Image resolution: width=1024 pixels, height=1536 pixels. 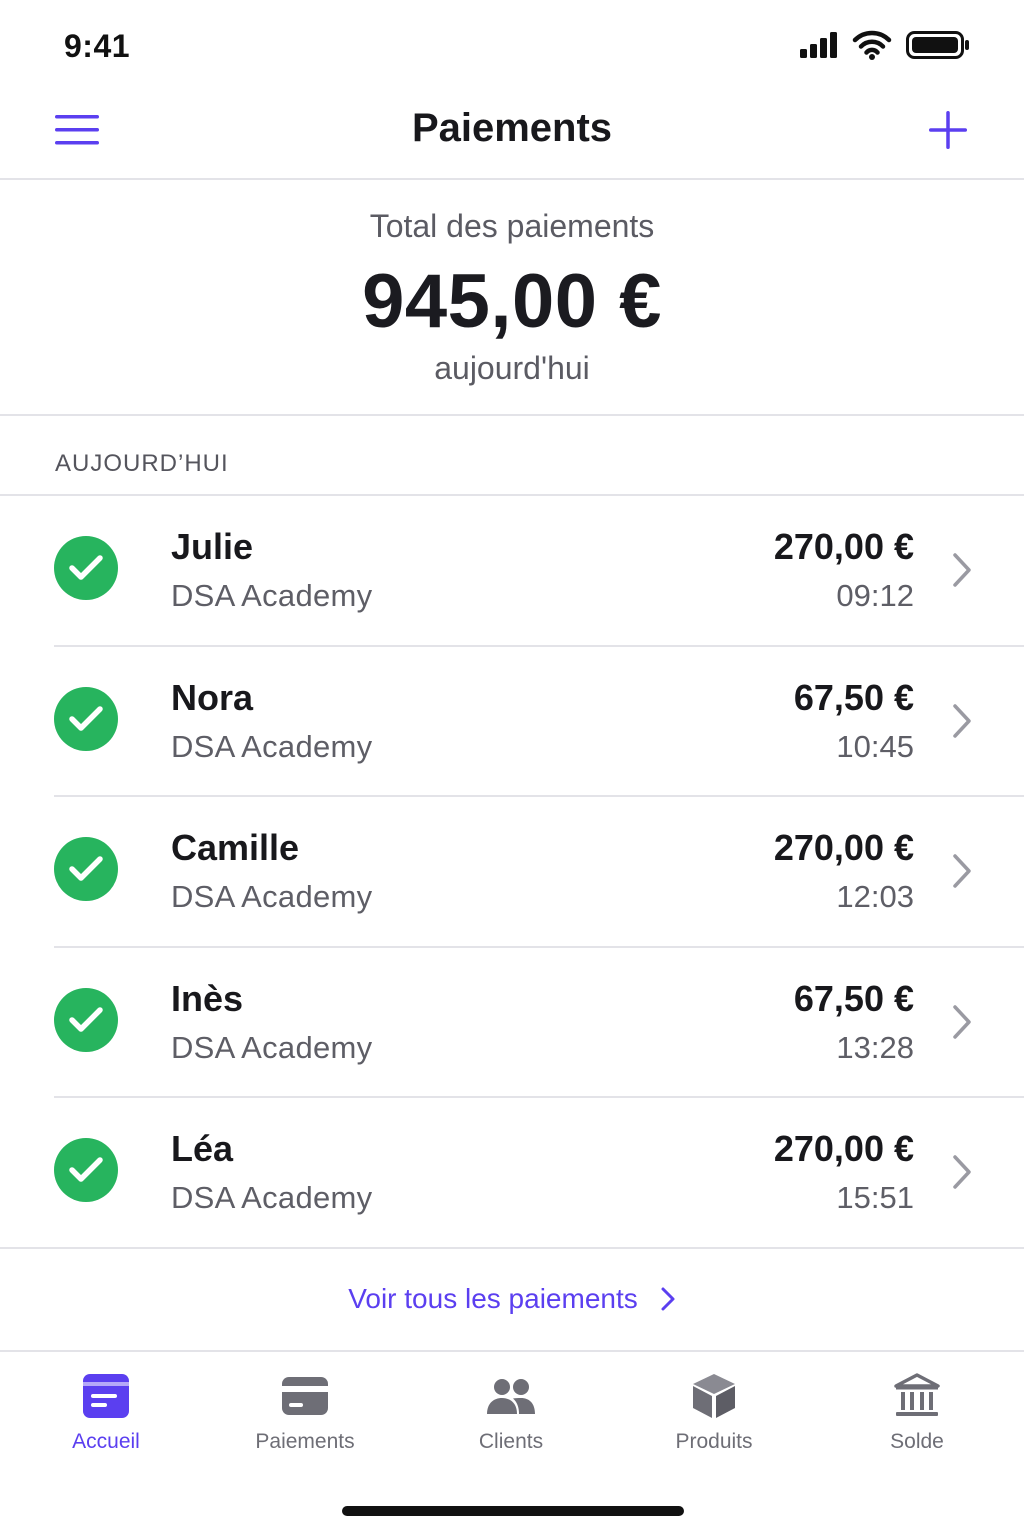 I want to click on wifi-icon, so click(x=872, y=45).